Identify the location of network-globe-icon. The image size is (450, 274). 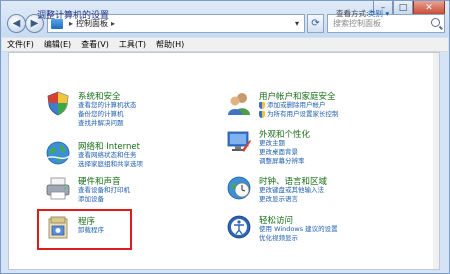
(58, 153).